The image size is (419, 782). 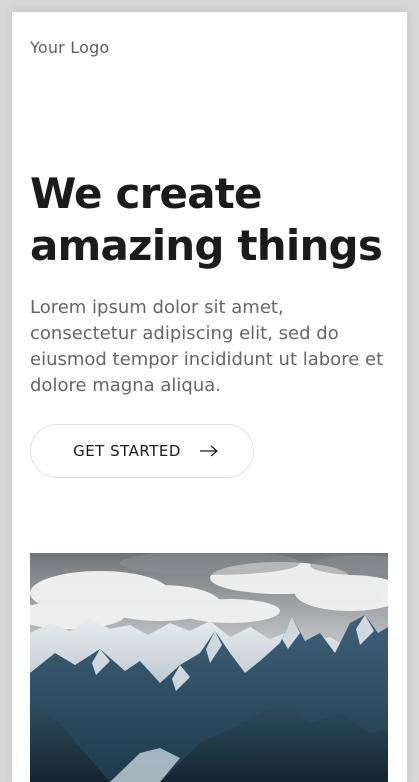 What do you see at coordinates (209, 451) in the screenshot?
I see `arrow-right-icon` at bounding box center [209, 451].